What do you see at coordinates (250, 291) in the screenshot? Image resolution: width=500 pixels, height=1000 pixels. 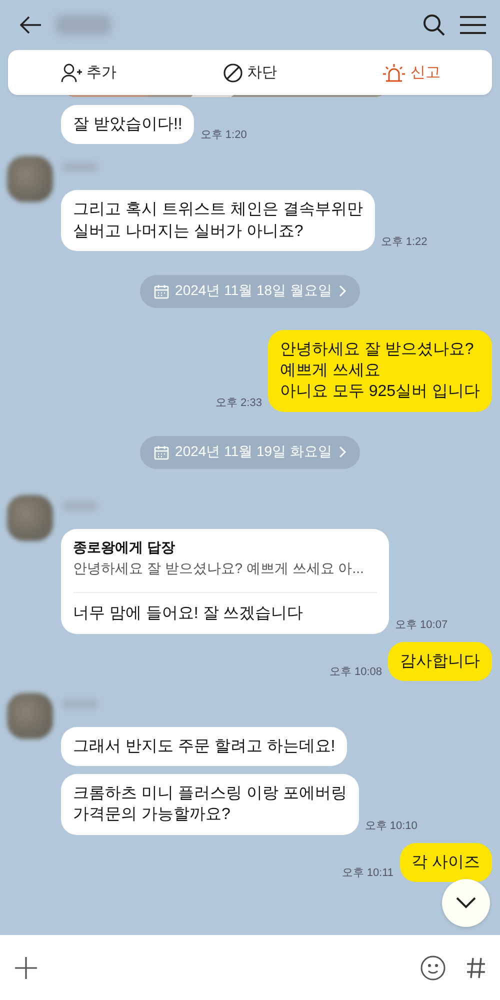 I see `date-divider: 2024년 11월 18일 월요일` at bounding box center [250, 291].